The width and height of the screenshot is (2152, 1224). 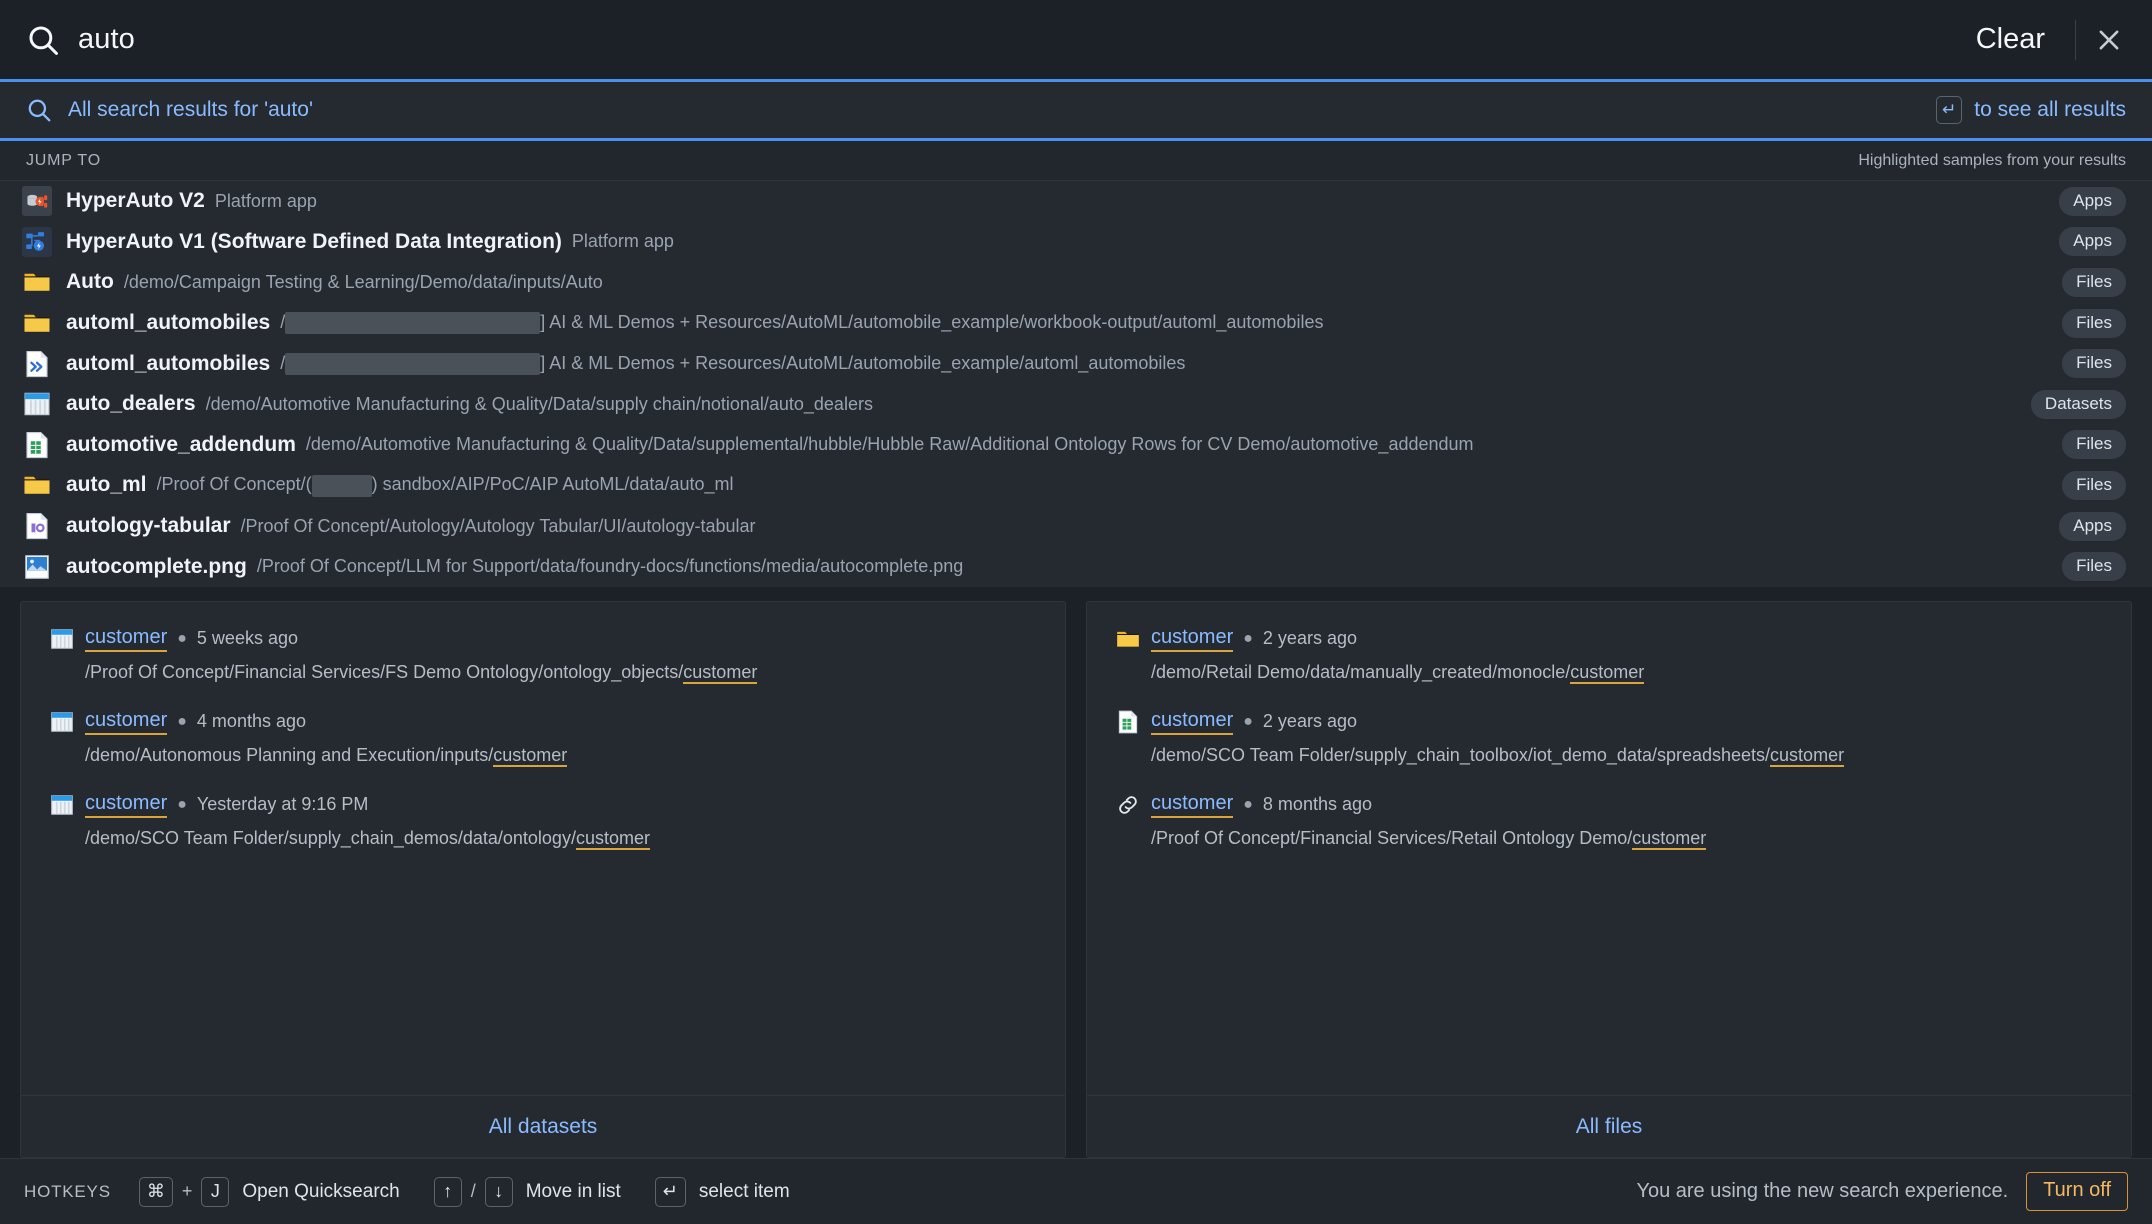 What do you see at coordinates (282, 804) in the screenshot?
I see `sample-timestamp: Yesterday at 9:16 PM` at bounding box center [282, 804].